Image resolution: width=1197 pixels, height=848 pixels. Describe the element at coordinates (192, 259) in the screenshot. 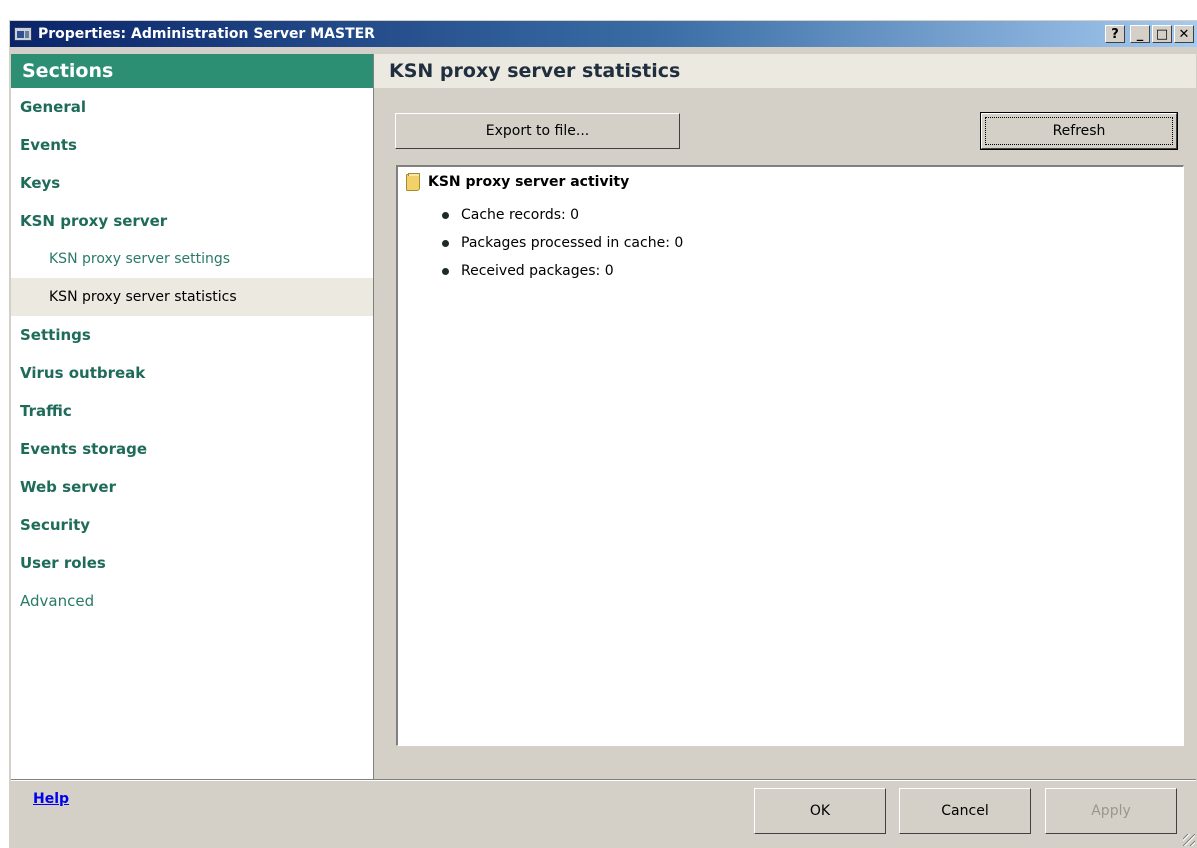

I see `sidebar-item-ksn-proxy-server-settings: KSN proxy server settings` at that location.